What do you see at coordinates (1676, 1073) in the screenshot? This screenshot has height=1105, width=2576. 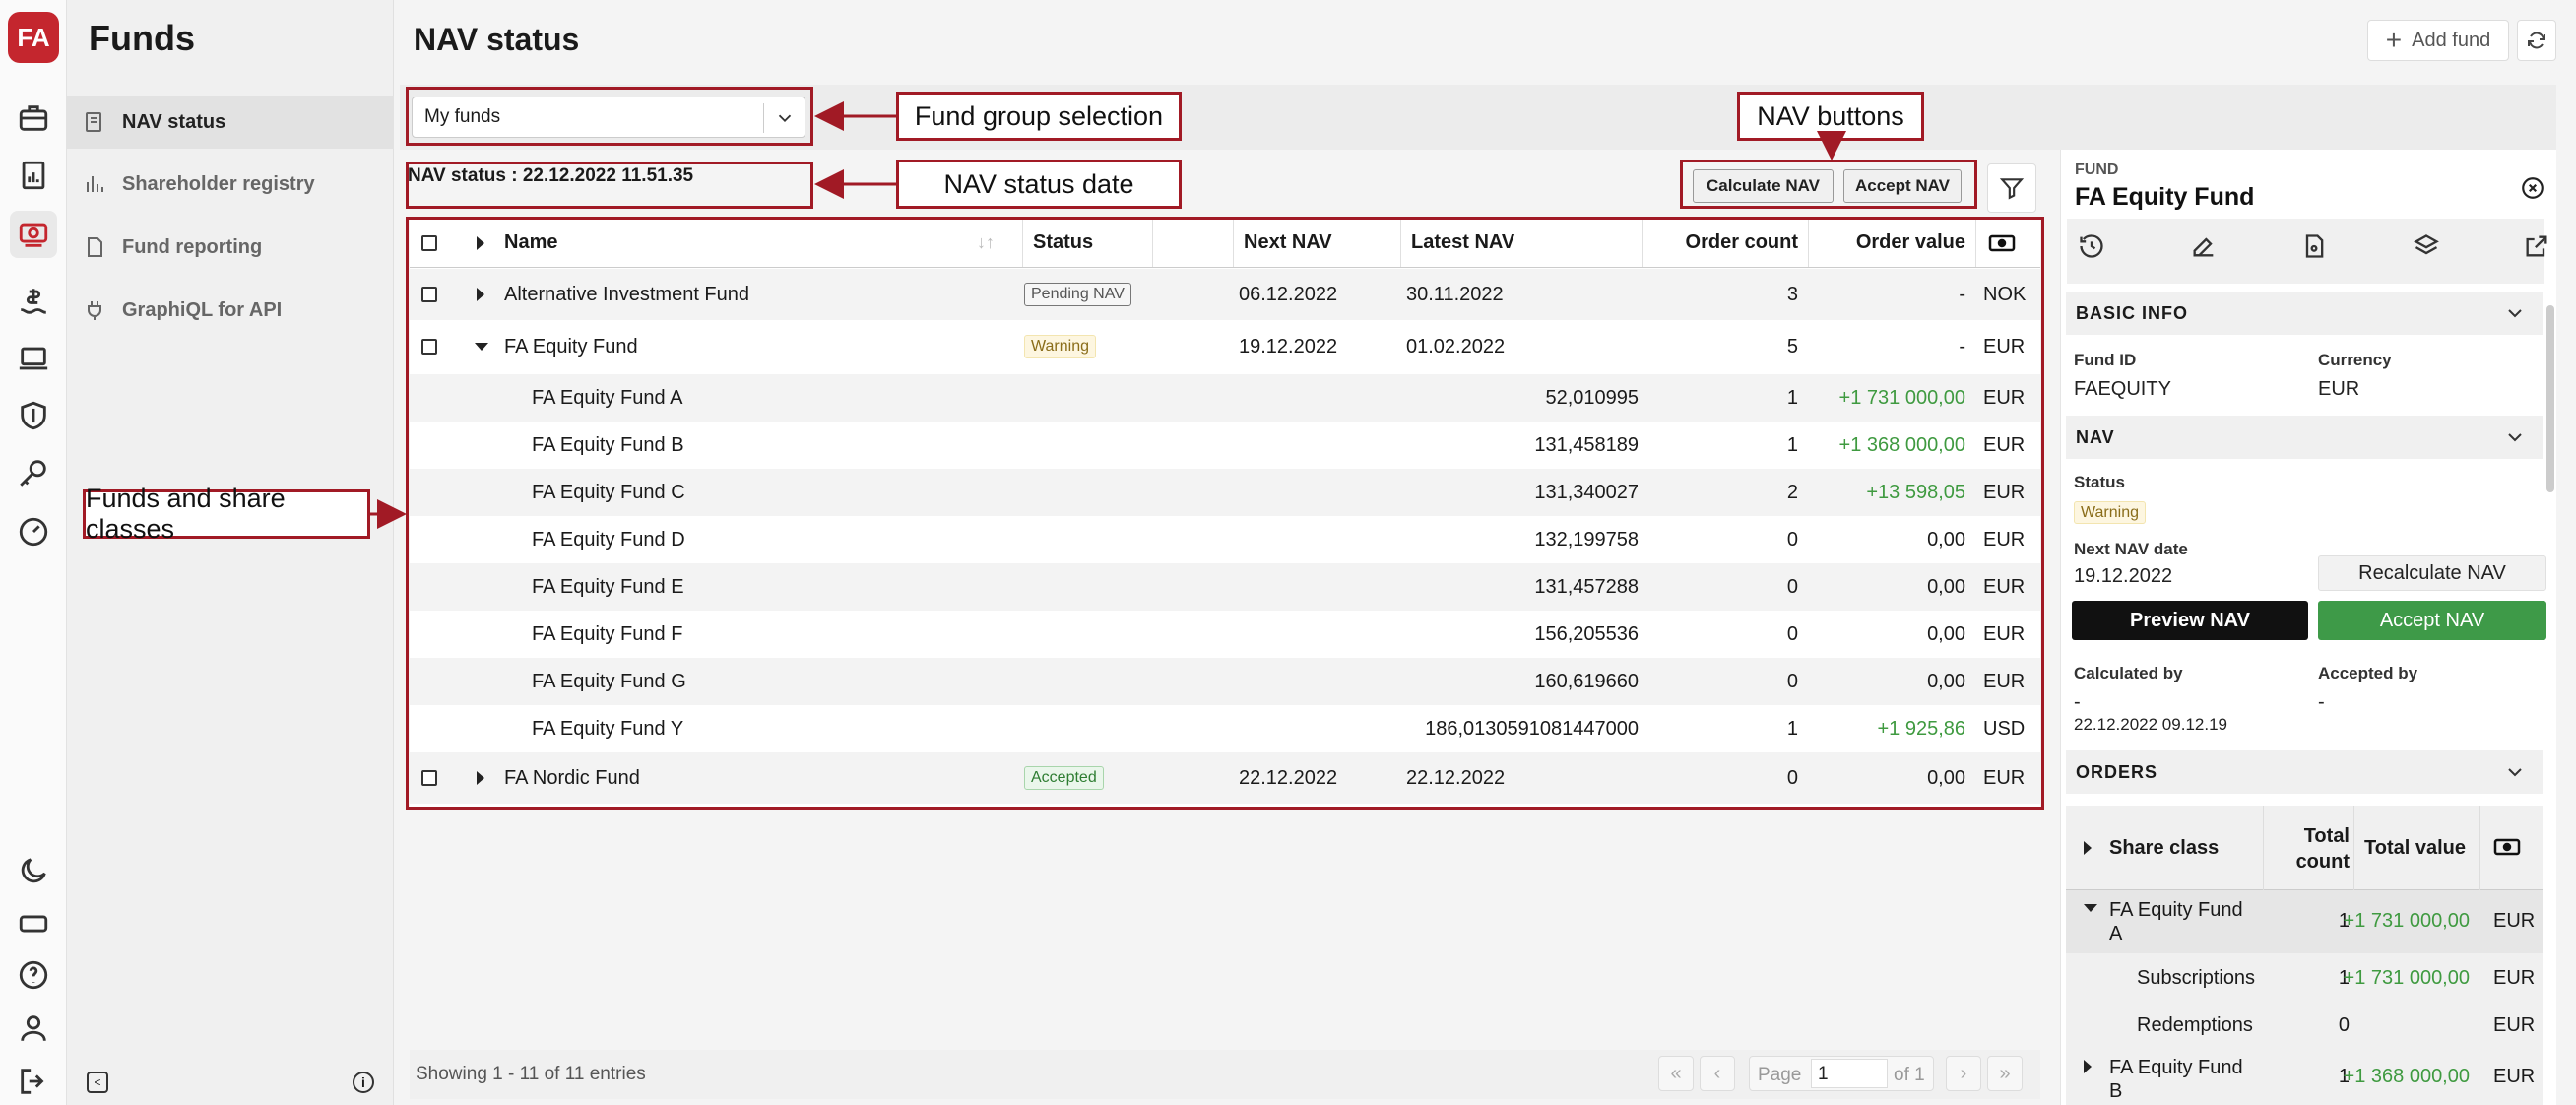 I see `first-page-button: «` at bounding box center [1676, 1073].